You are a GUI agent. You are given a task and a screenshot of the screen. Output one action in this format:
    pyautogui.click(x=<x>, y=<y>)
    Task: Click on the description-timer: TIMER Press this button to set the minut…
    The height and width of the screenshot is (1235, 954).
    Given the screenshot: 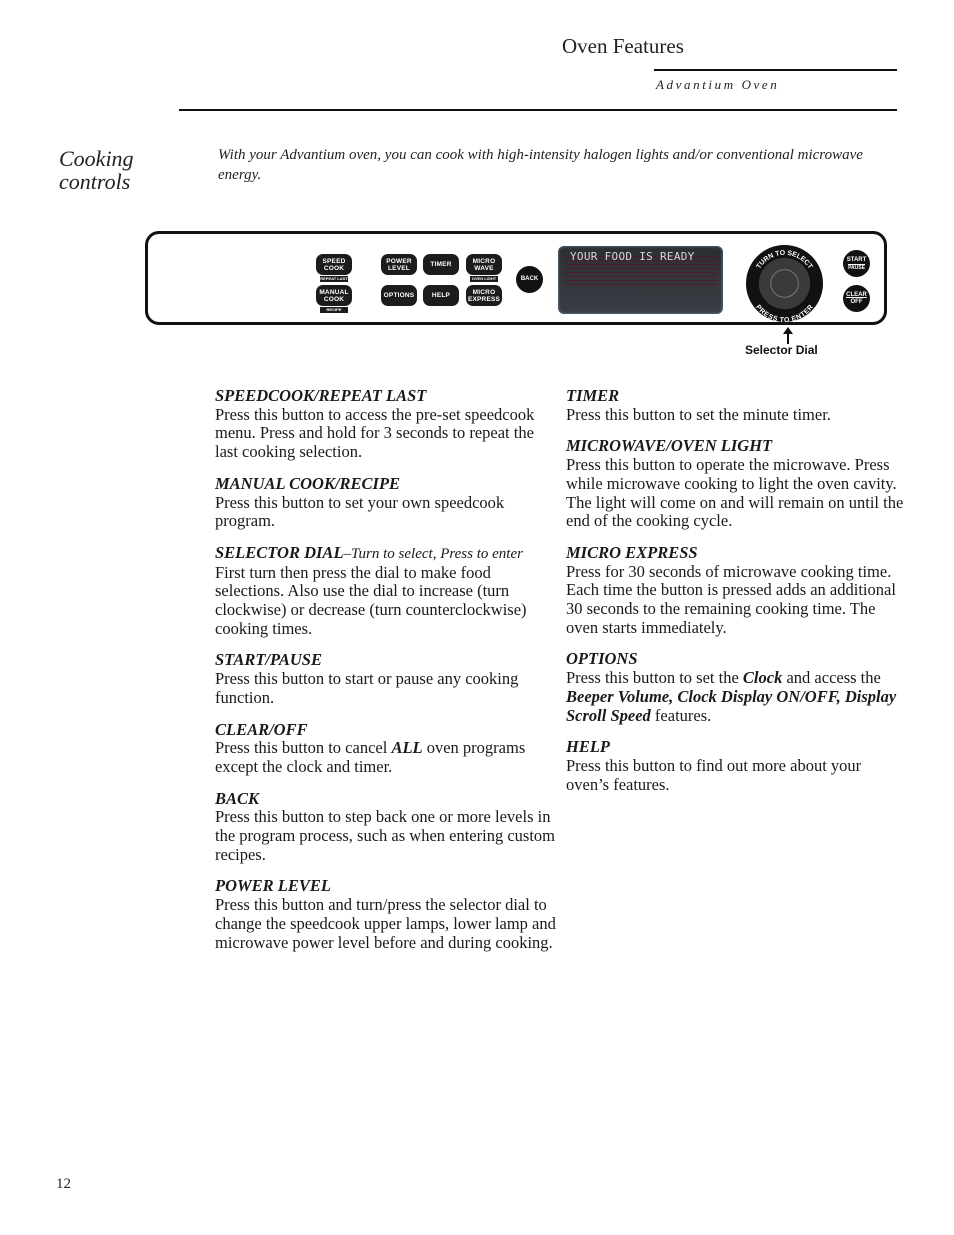 What is the action you would take?
    pyautogui.click(x=736, y=405)
    